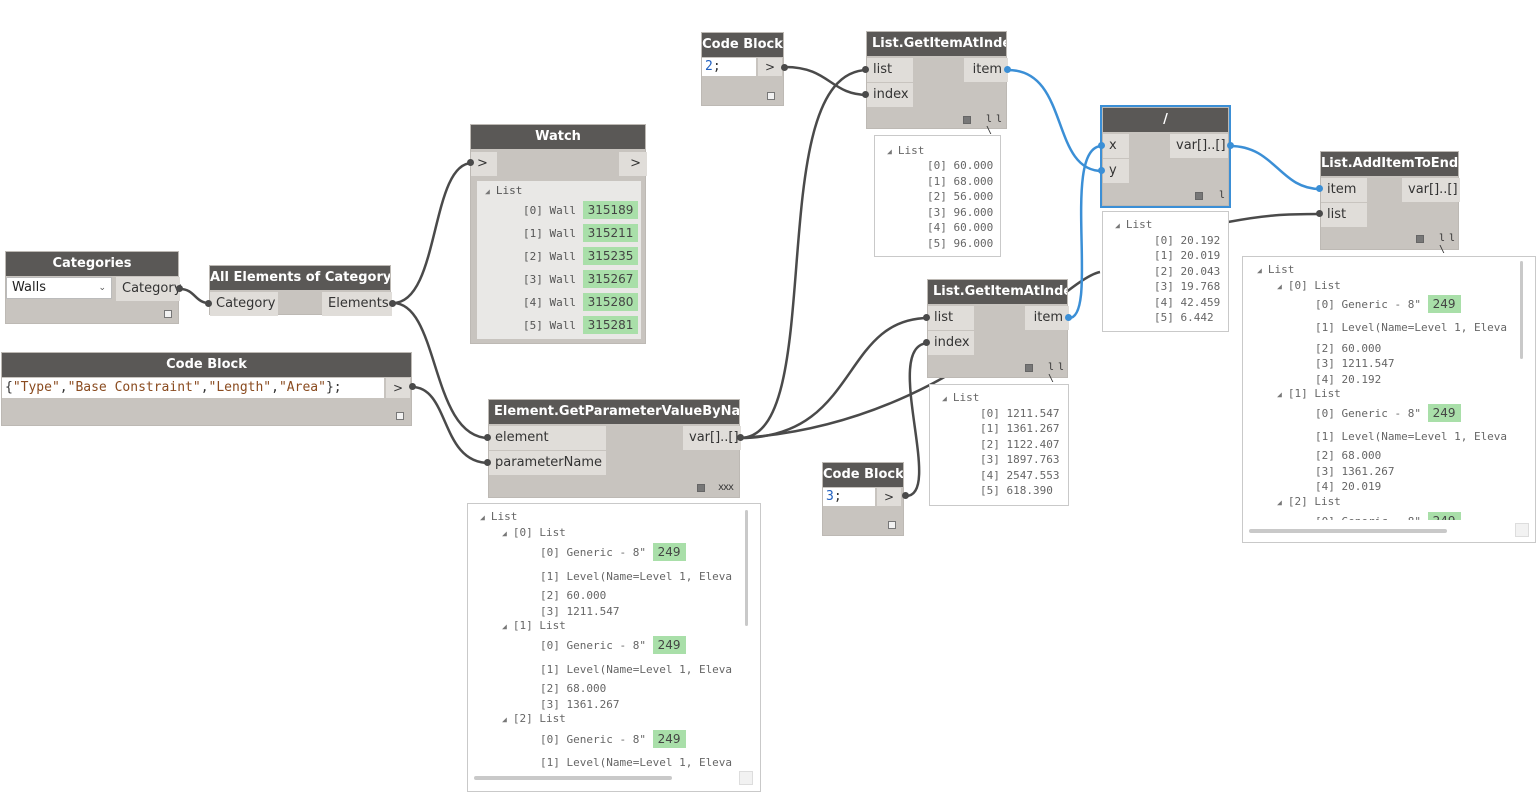  What do you see at coordinates (1116, 171) in the screenshot?
I see `y-input-port: y` at bounding box center [1116, 171].